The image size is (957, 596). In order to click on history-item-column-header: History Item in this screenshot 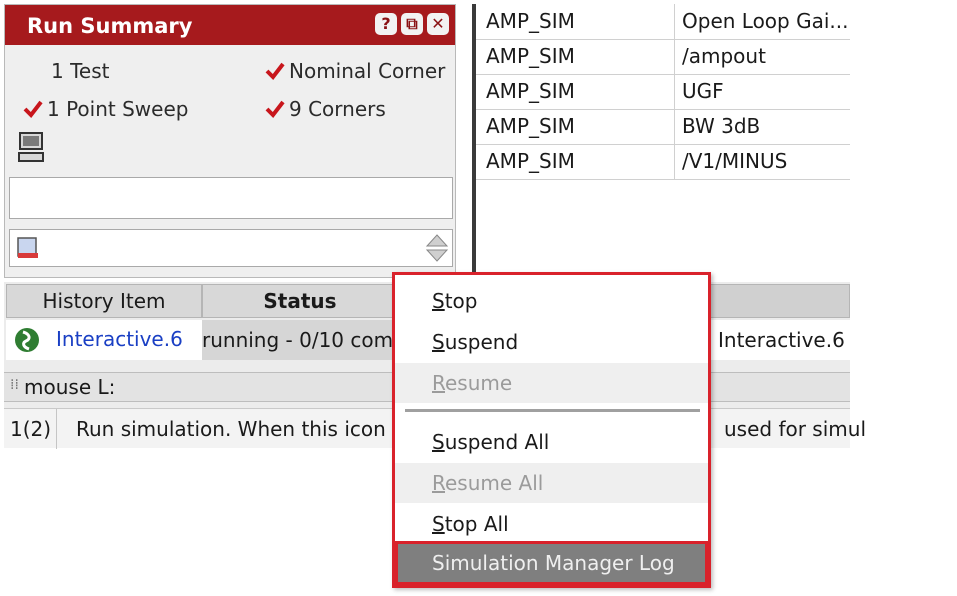, I will do `click(104, 301)`.